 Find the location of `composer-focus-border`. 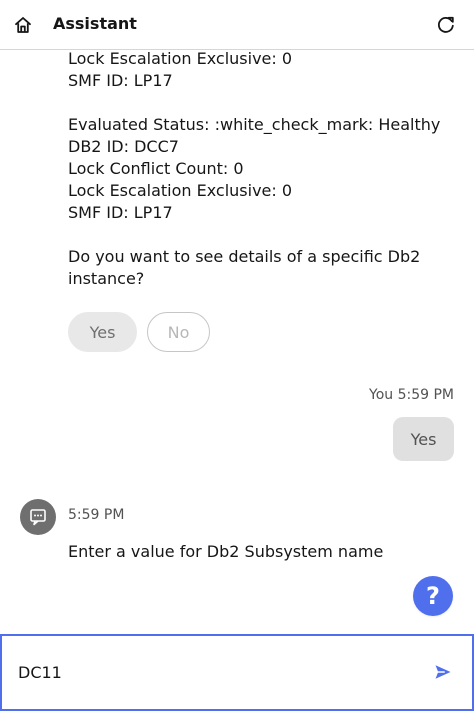

composer-focus-border is located at coordinates (1, 673).